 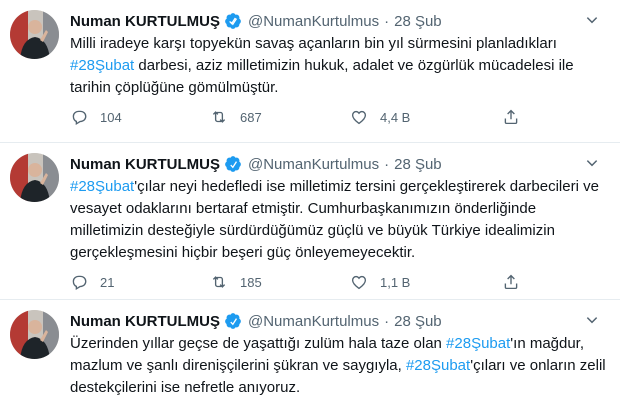 What do you see at coordinates (251, 282) in the screenshot?
I see `retweet-count: 185` at bounding box center [251, 282].